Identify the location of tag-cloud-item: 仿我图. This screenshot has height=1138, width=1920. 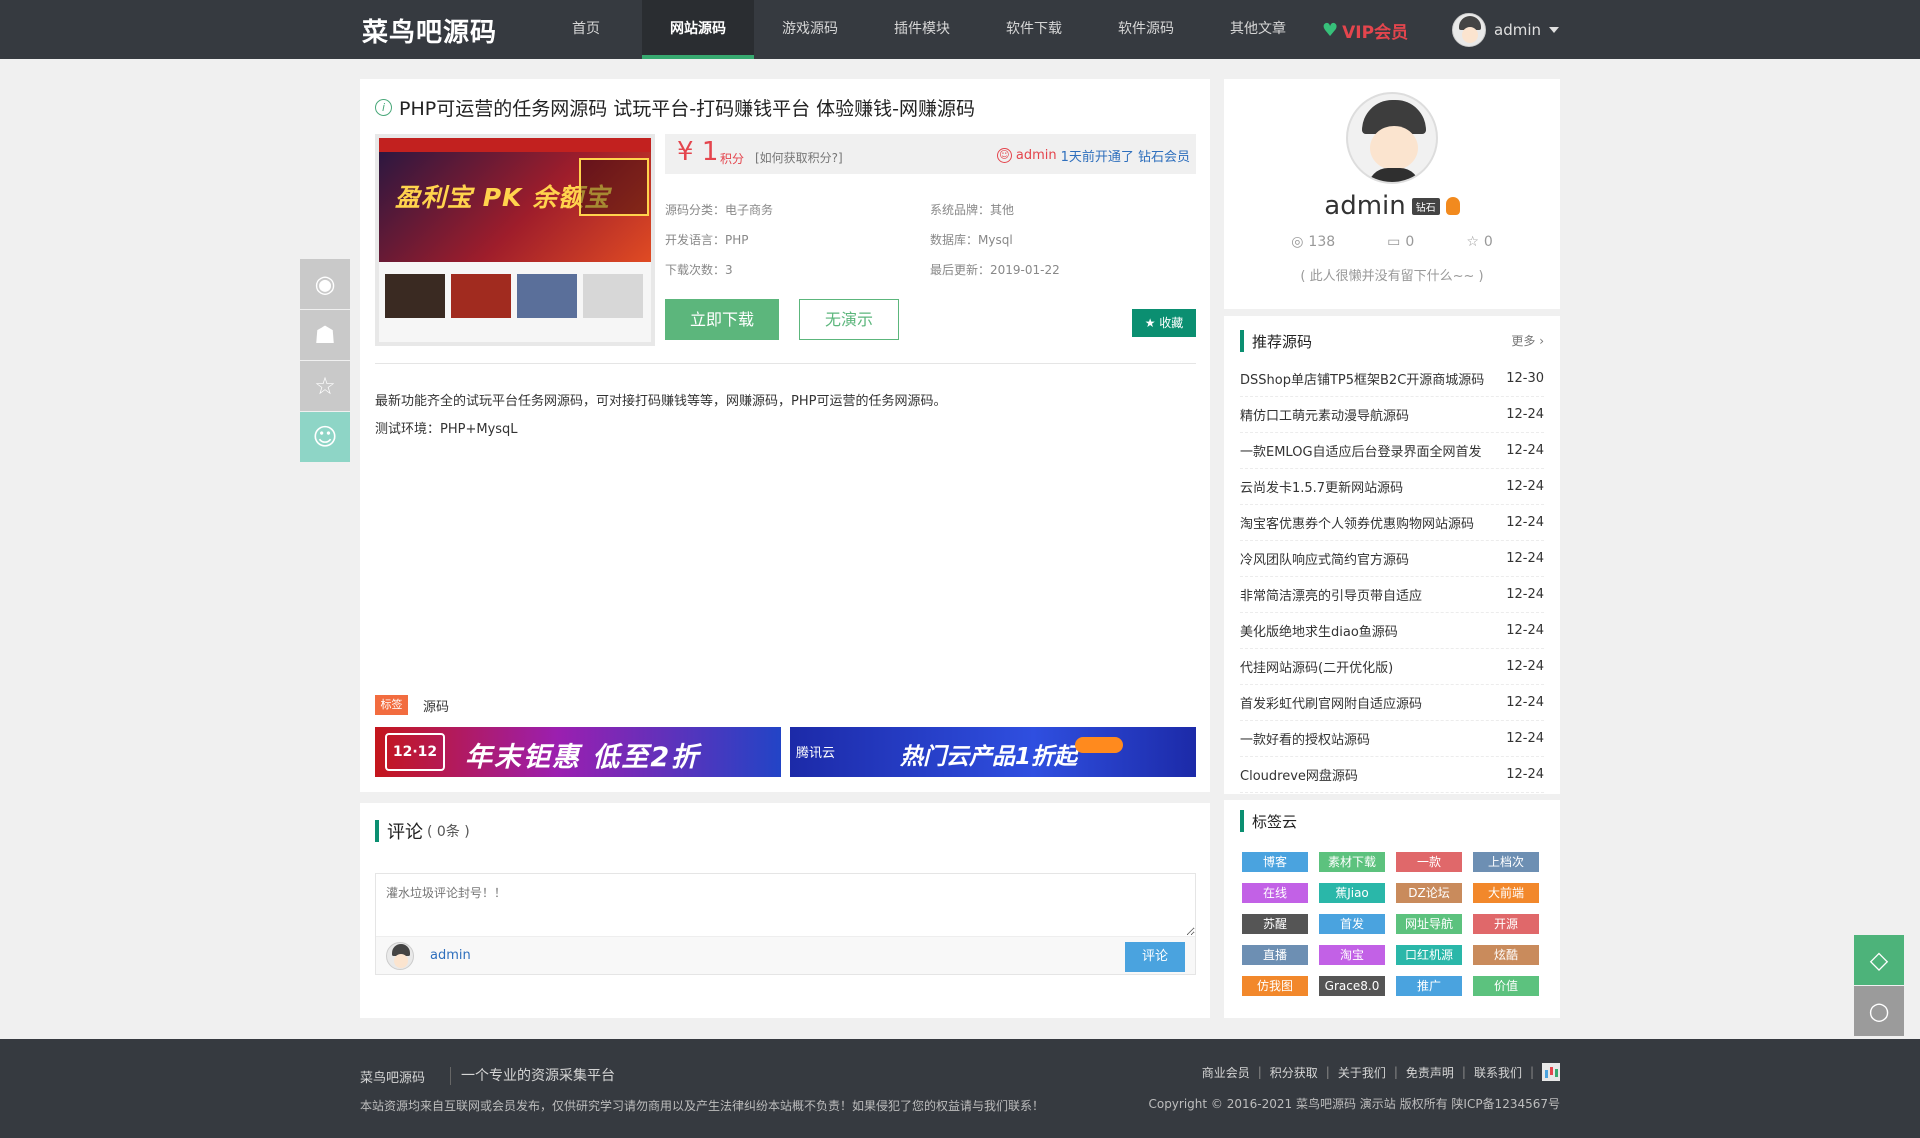
(1275, 986).